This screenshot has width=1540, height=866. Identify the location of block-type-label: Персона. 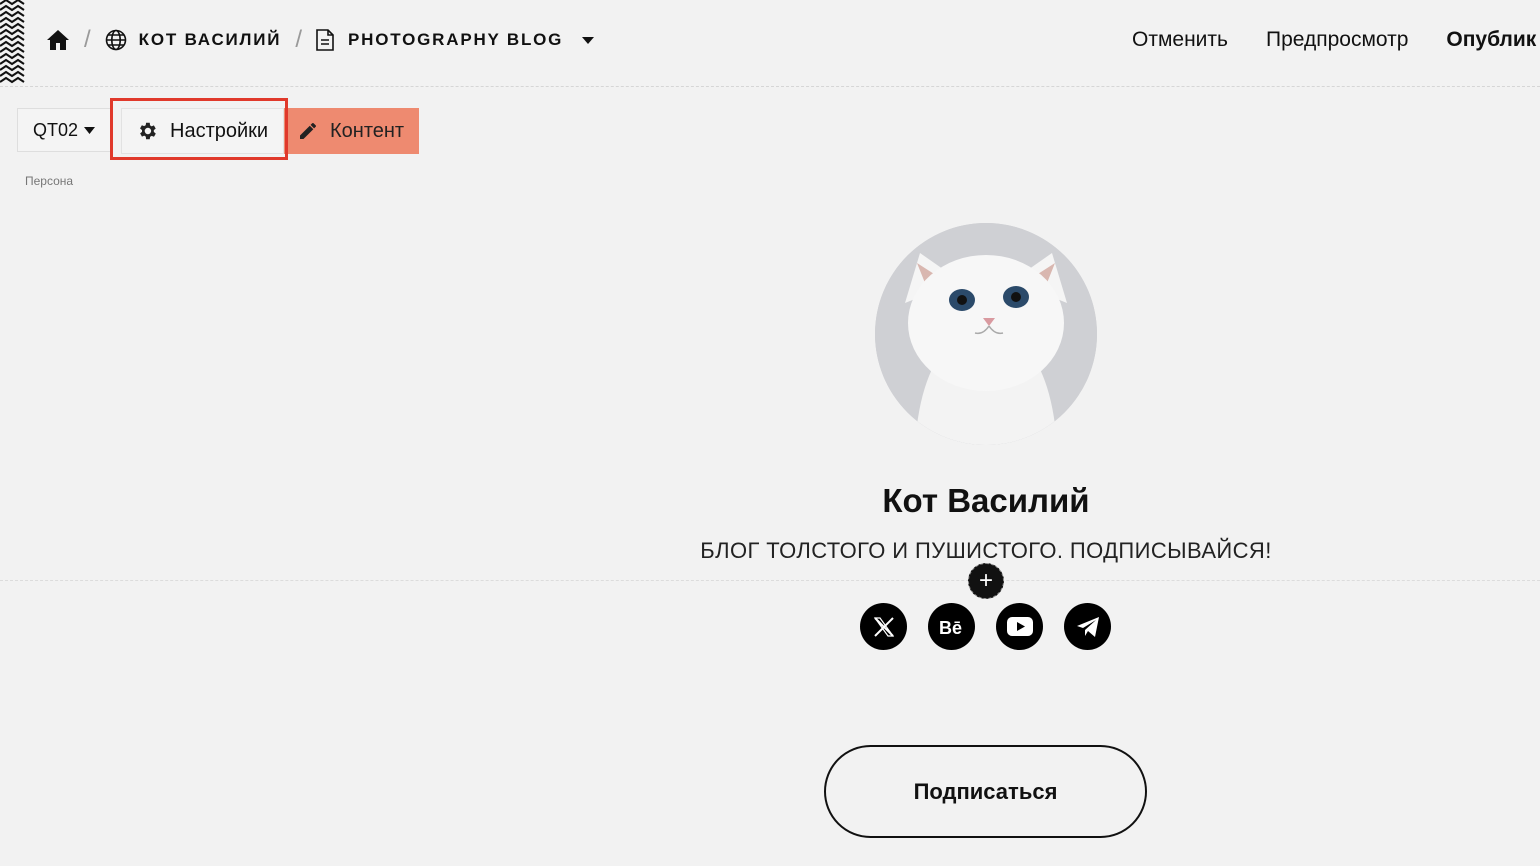
(49, 181).